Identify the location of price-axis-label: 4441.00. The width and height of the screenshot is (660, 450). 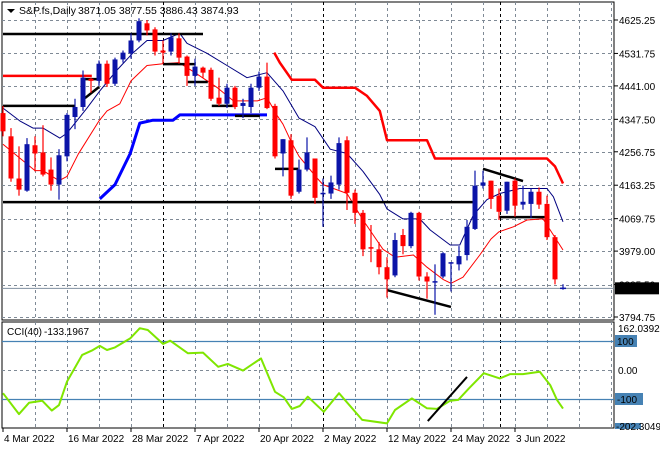
(637, 87).